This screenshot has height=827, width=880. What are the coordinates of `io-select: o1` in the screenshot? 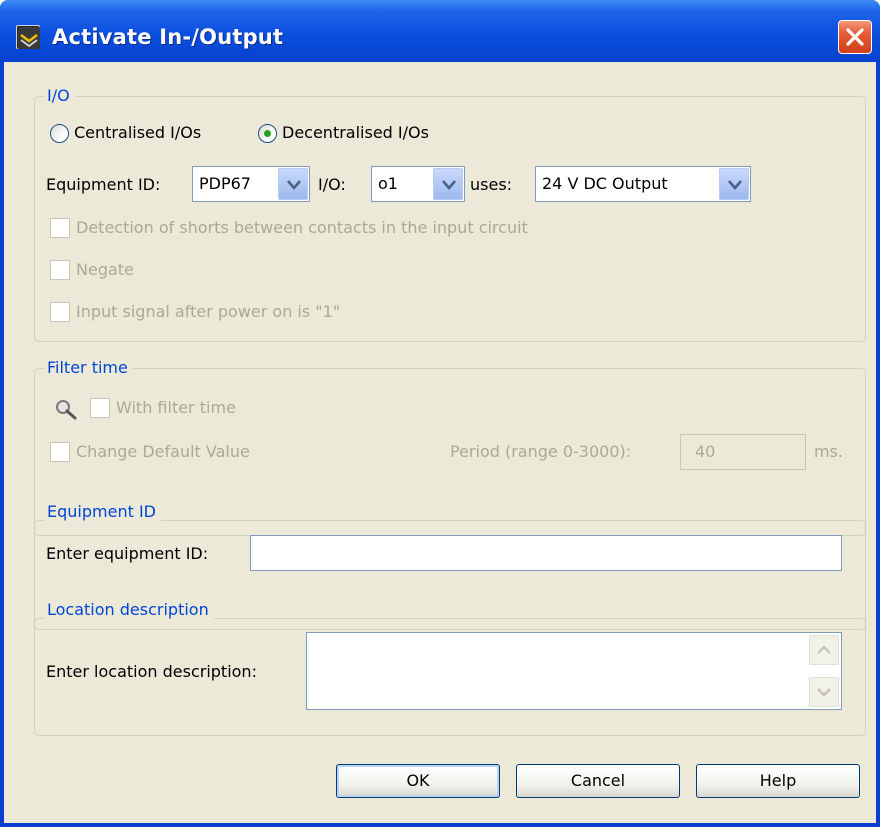 It's located at (418, 184).